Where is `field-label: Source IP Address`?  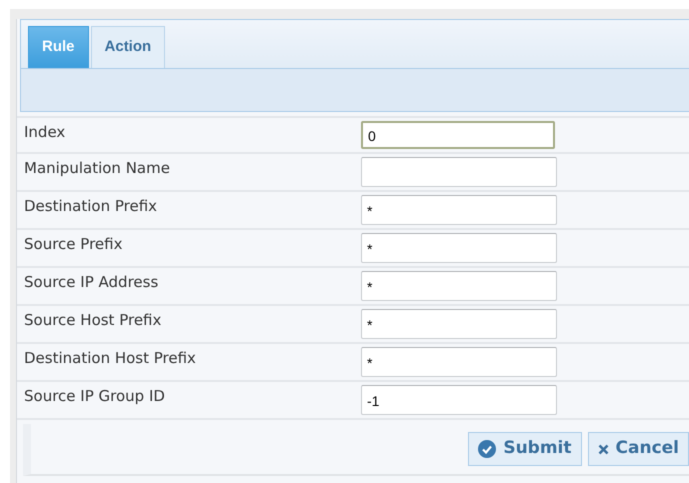
field-label: Source IP Address is located at coordinates (92, 282).